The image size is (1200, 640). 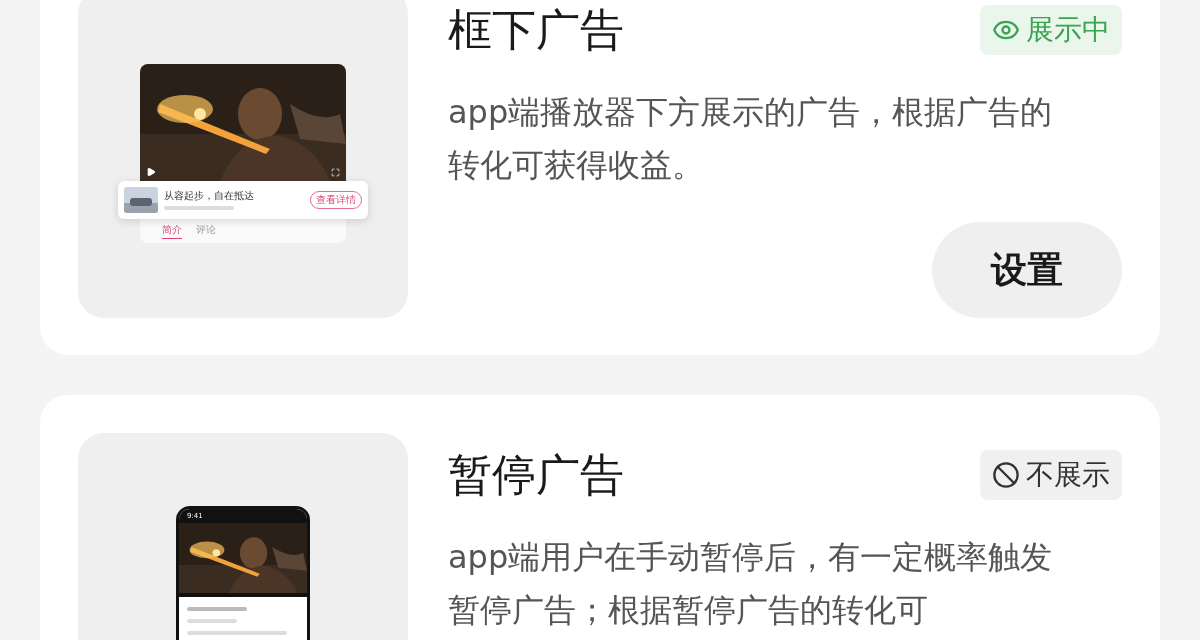 I want to click on card-title: 框下广告, so click(x=536, y=30).